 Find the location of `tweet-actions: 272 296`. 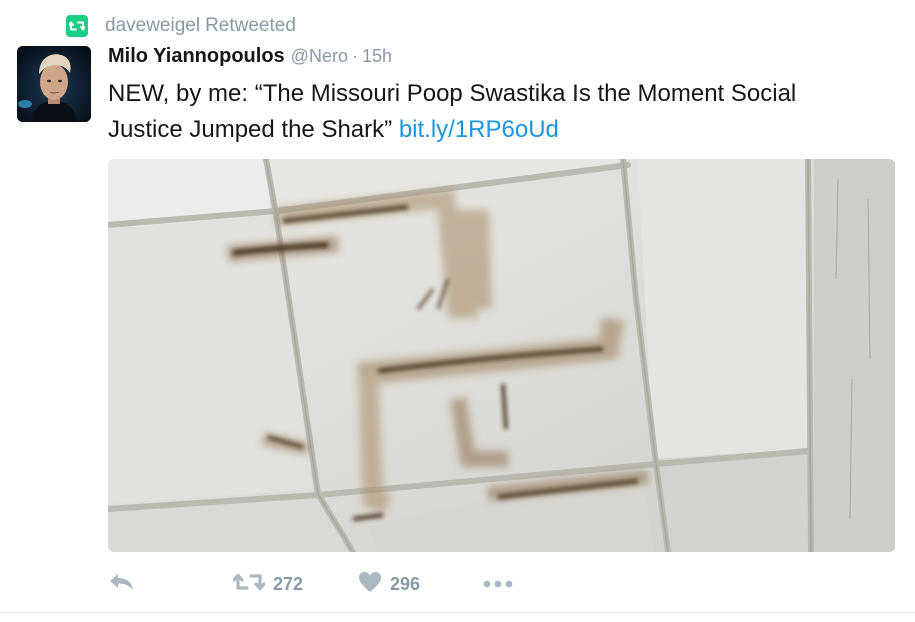

tweet-actions: 272 296 is located at coordinates (320, 584).